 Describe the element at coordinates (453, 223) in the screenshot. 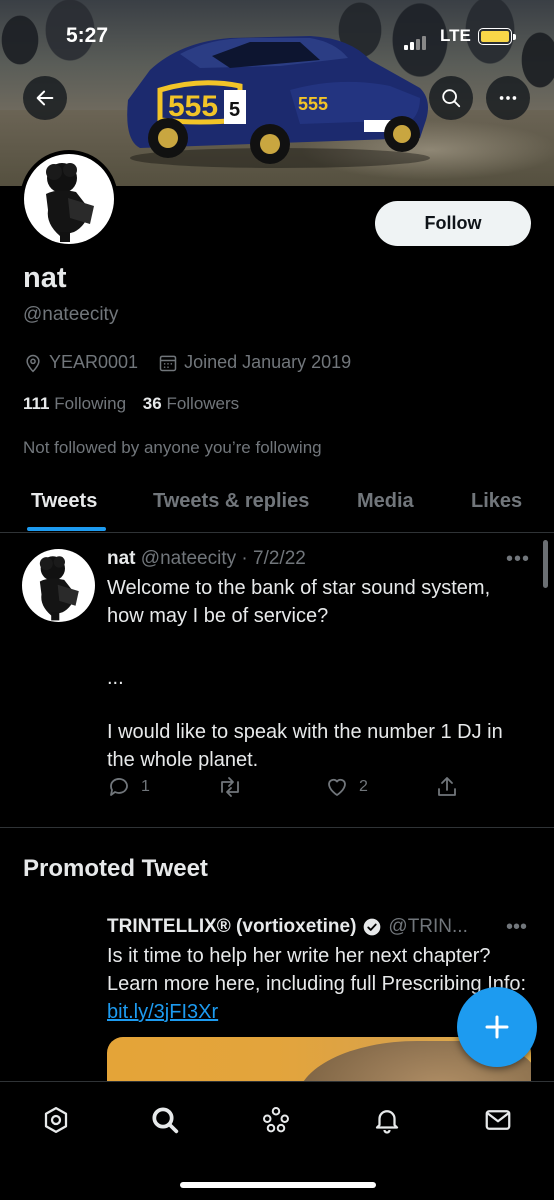

I see `follow-button: Follow` at that location.